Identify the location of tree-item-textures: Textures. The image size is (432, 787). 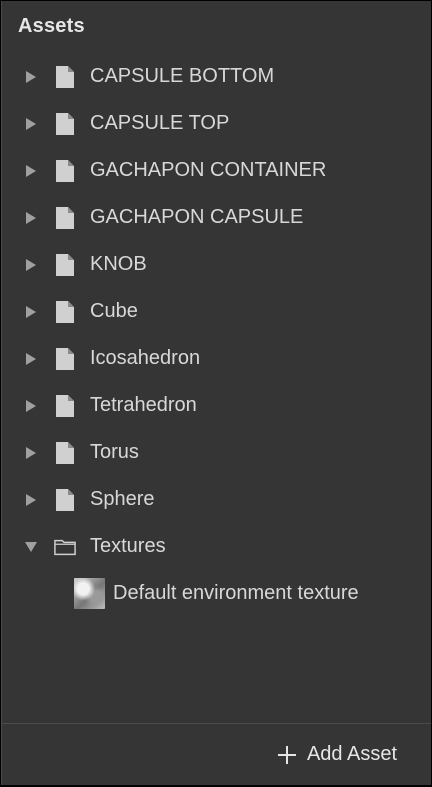
(216, 546).